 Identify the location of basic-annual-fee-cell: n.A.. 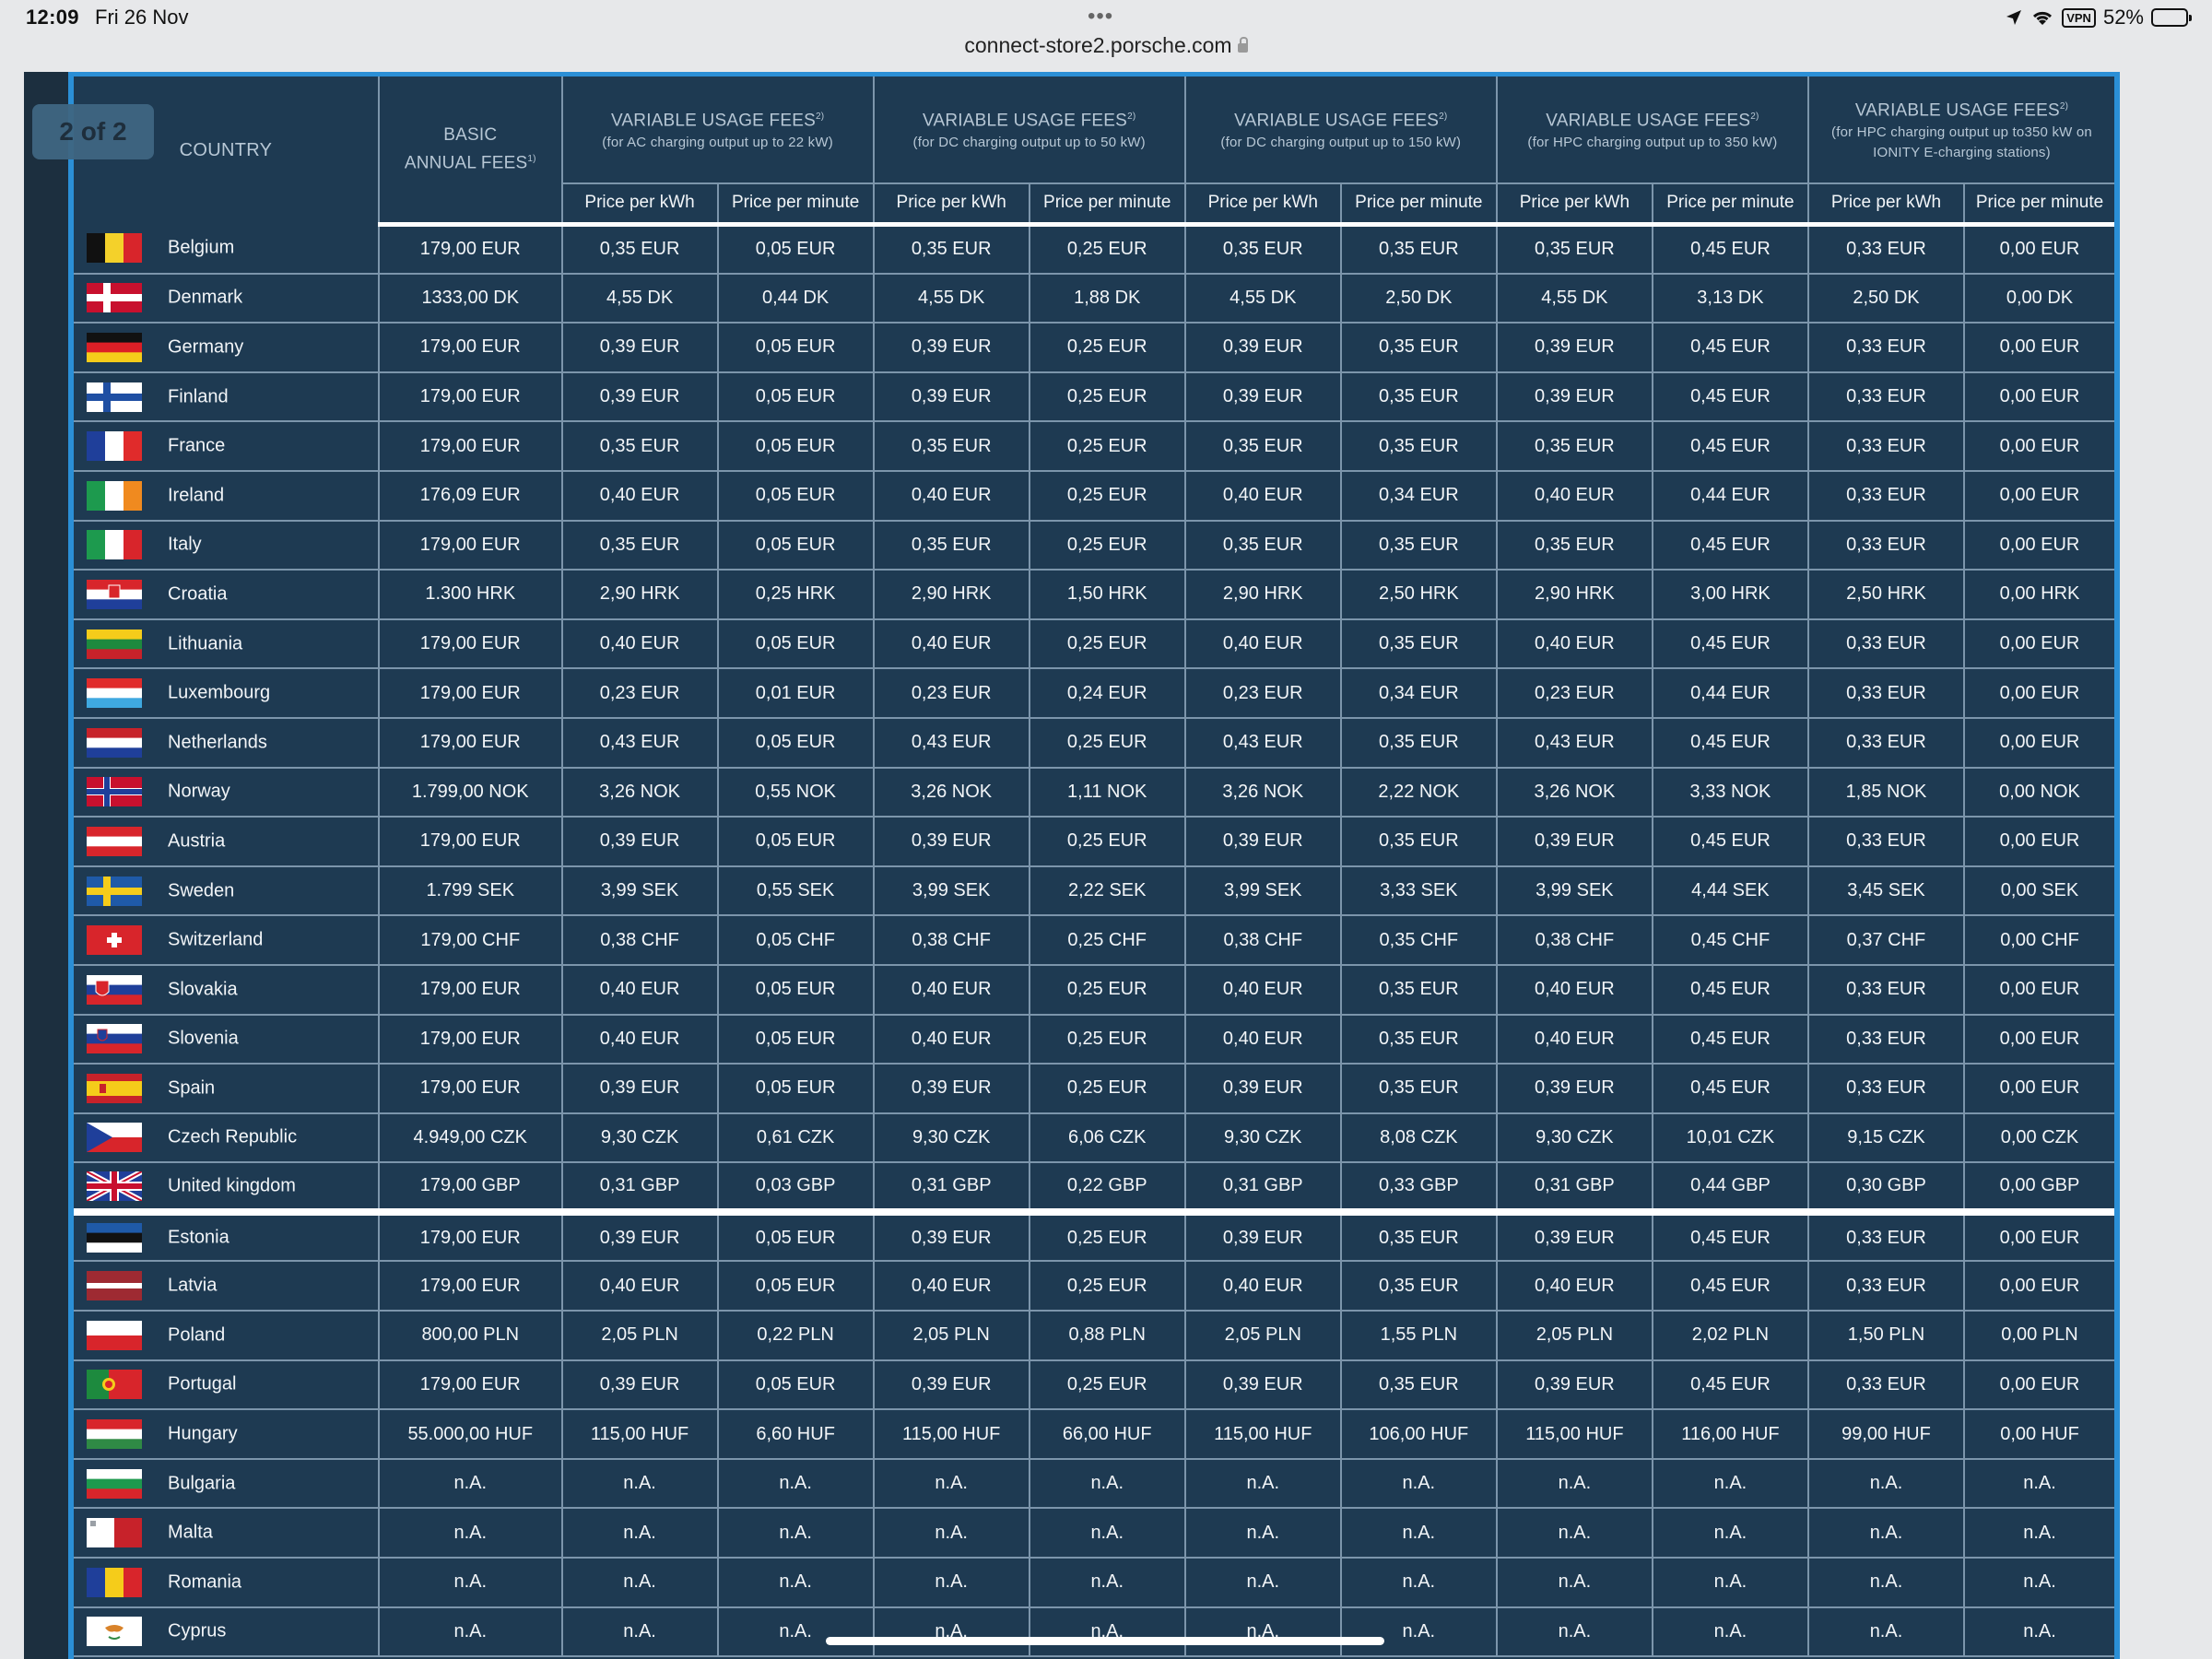
(470, 1533).